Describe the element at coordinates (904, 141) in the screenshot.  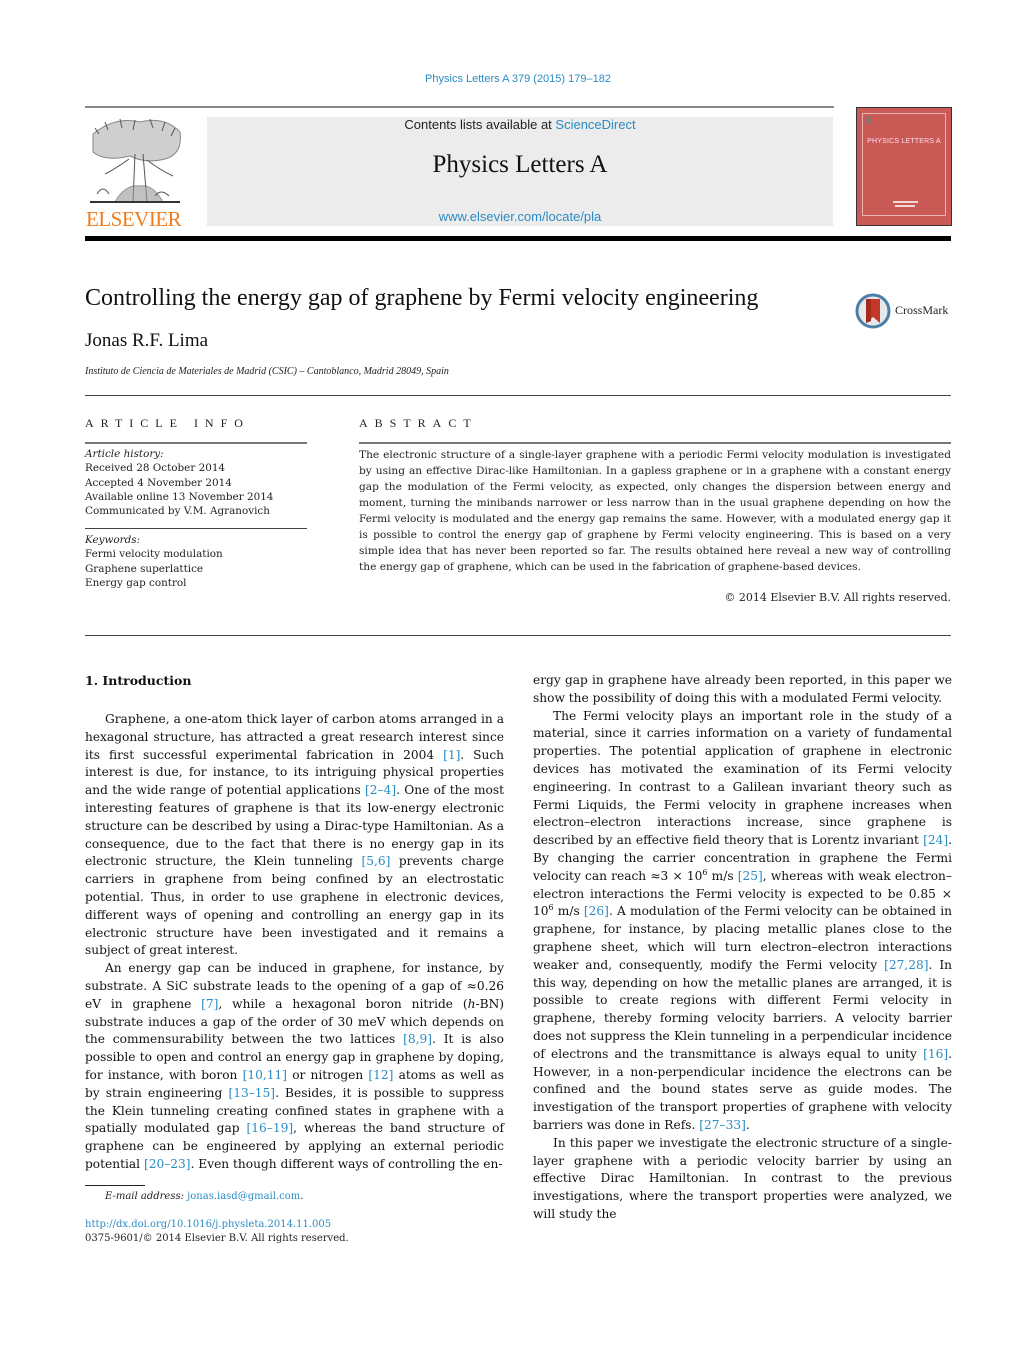
I see `cover-title: PHYSICS LETTERS A` at that location.